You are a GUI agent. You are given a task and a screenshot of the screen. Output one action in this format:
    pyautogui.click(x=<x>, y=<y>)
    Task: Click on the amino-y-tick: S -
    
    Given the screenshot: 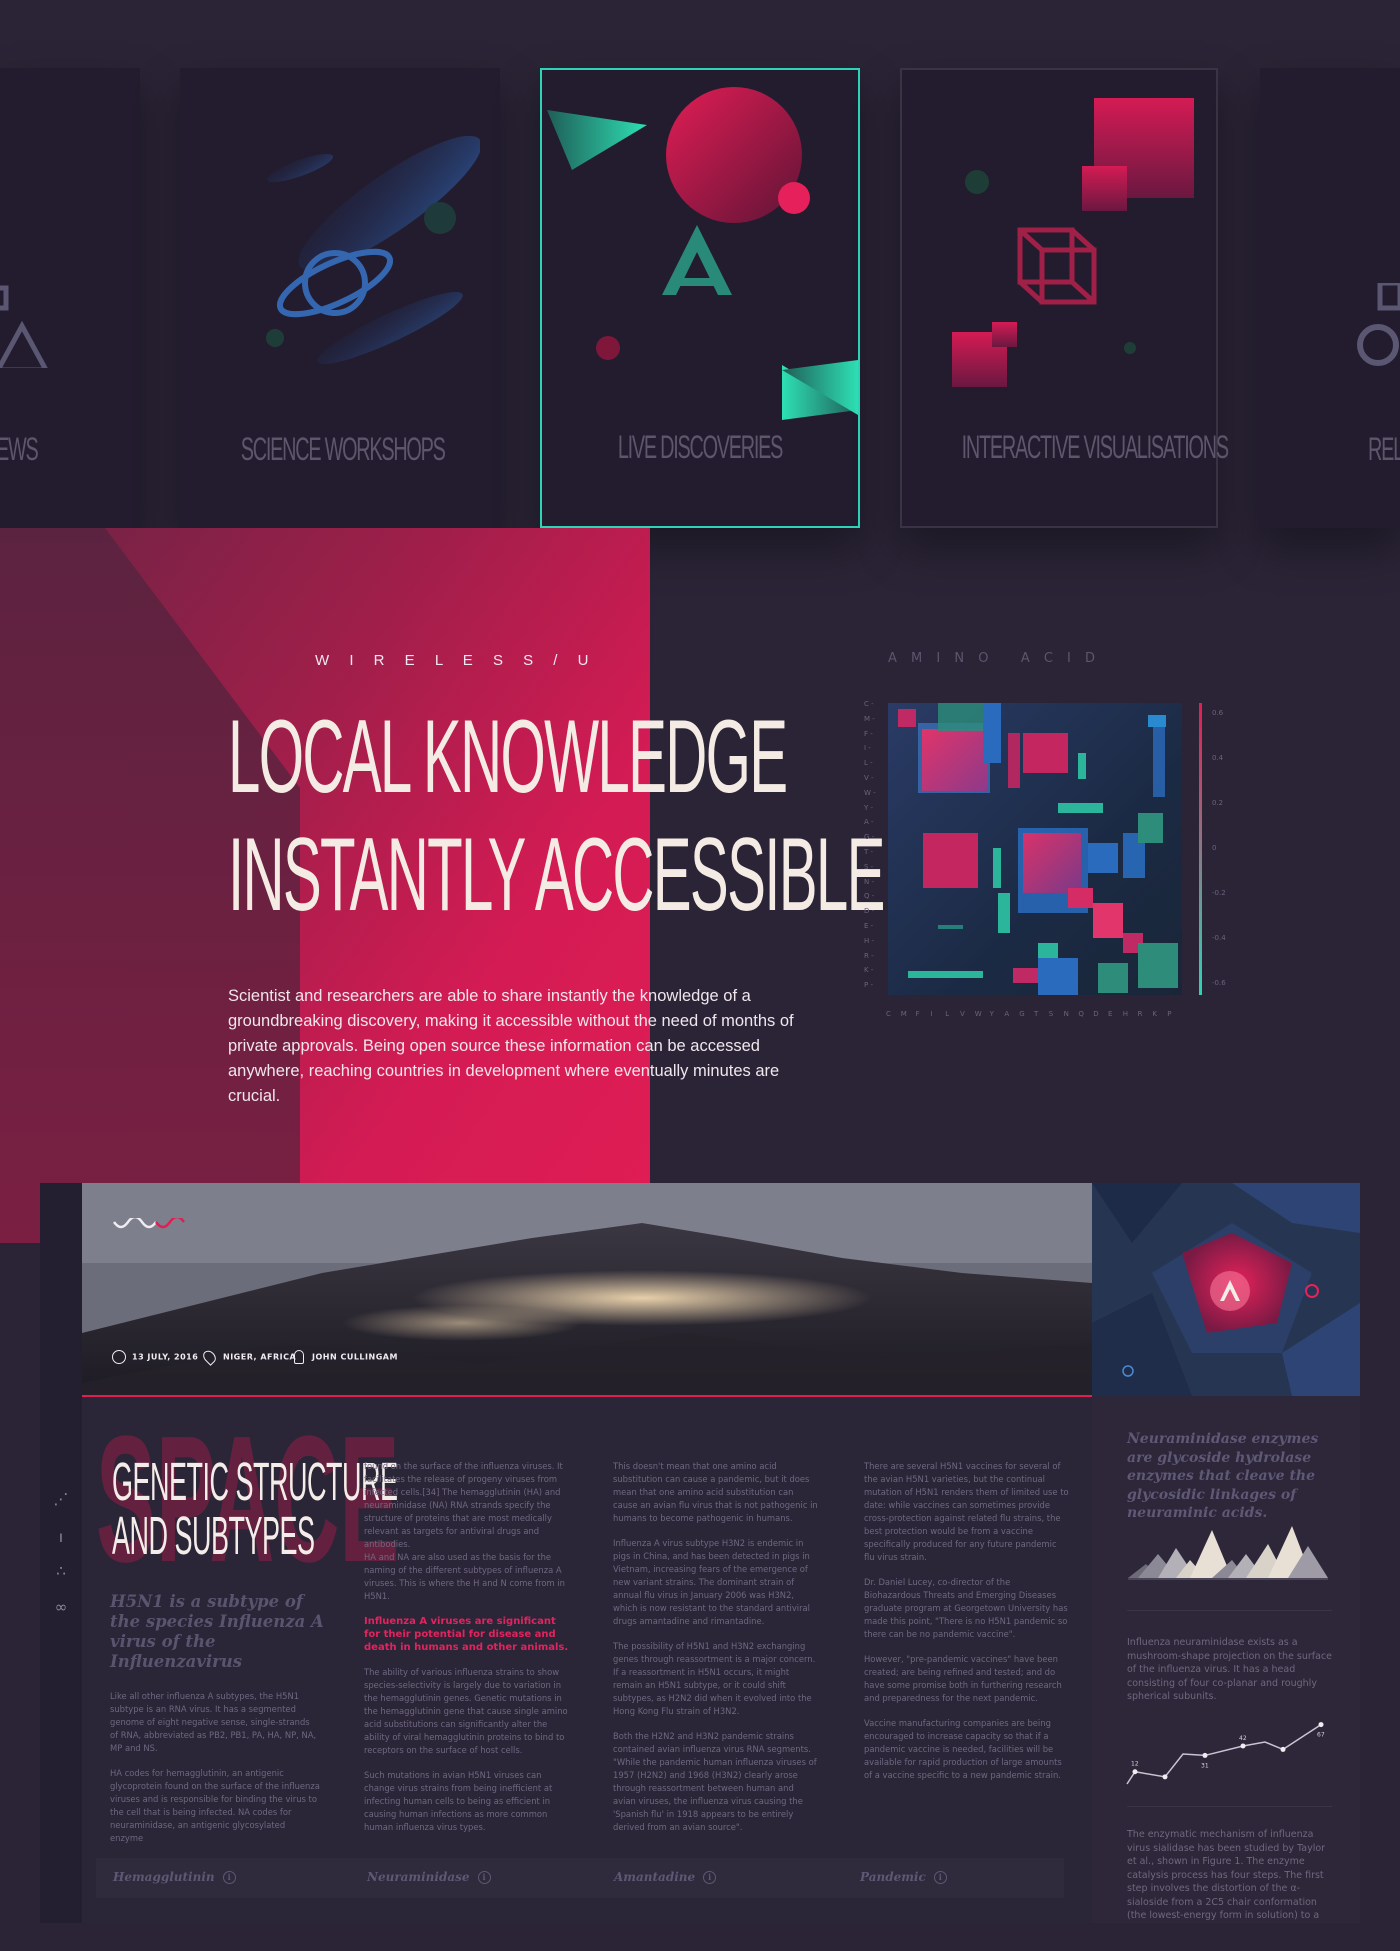 What is the action you would take?
    pyautogui.click(x=869, y=866)
    